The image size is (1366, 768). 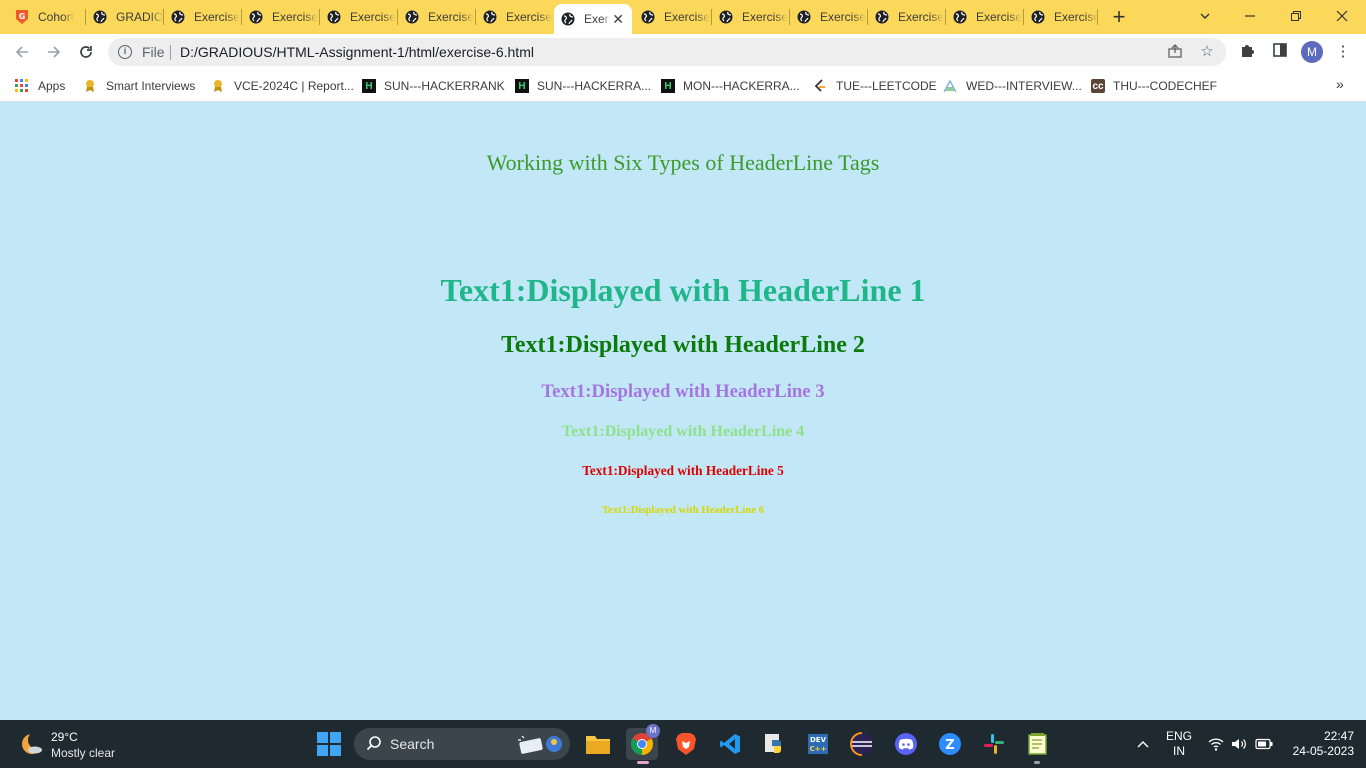 What do you see at coordinates (820, 86) in the screenshot?
I see `leetcode-icon` at bounding box center [820, 86].